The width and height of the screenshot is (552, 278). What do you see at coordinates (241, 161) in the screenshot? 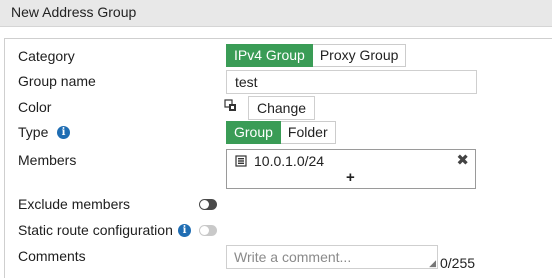
I see `address-object-icon` at bounding box center [241, 161].